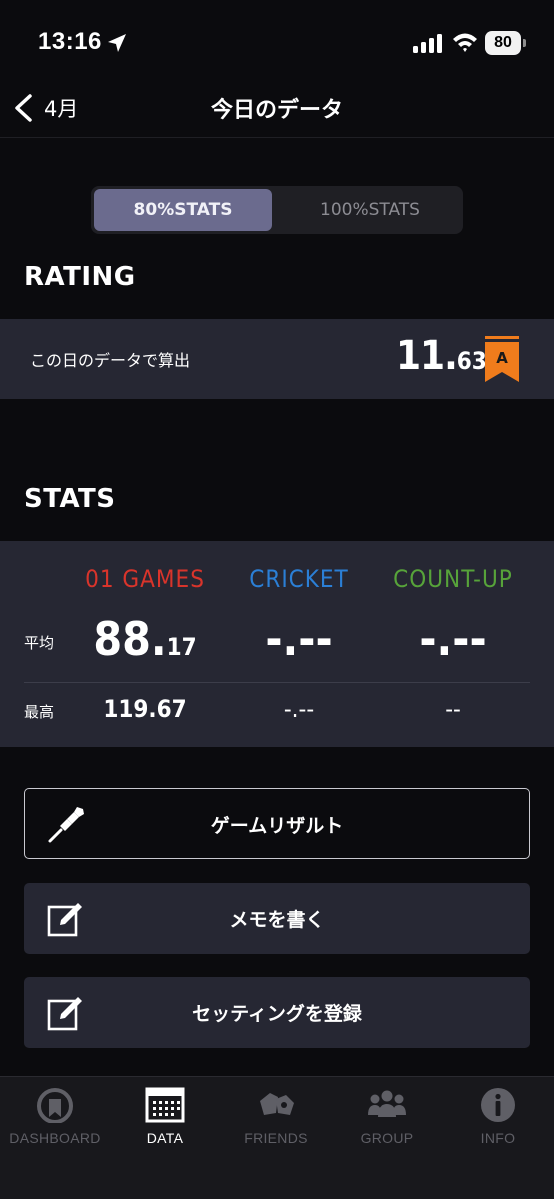  I want to click on segment-100-stats: 100%STATS, so click(370, 210).